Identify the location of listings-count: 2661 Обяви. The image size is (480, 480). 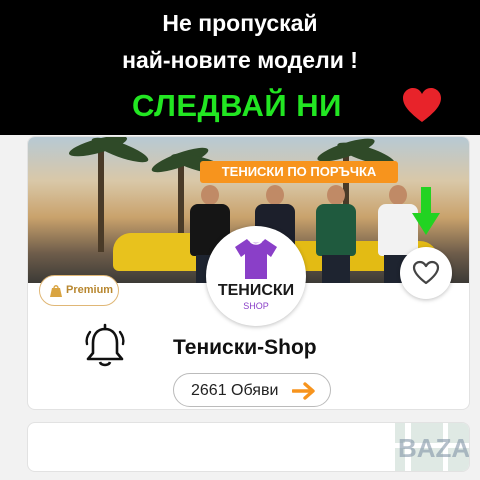
(235, 390).